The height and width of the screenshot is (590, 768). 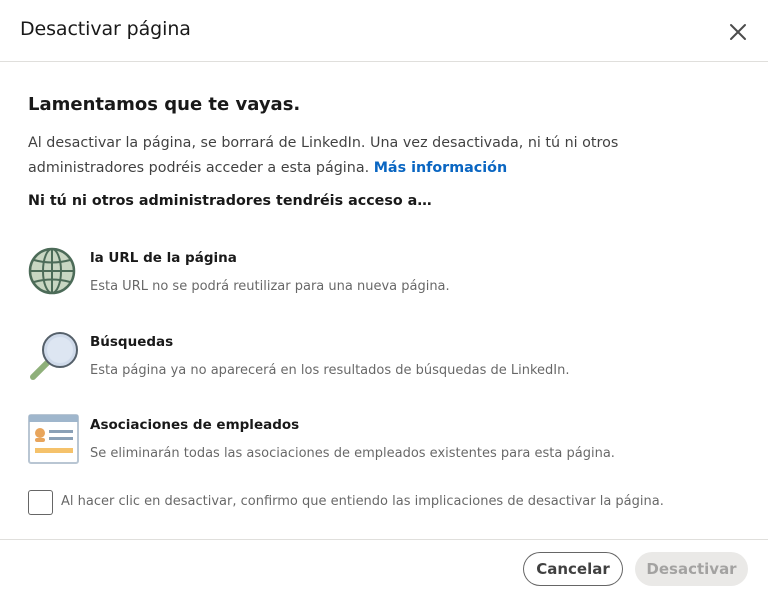 What do you see at coordinates (573, 569) in the screenshot?
I see `cancel-button: Cancelar` at bounding box center [573, 569].